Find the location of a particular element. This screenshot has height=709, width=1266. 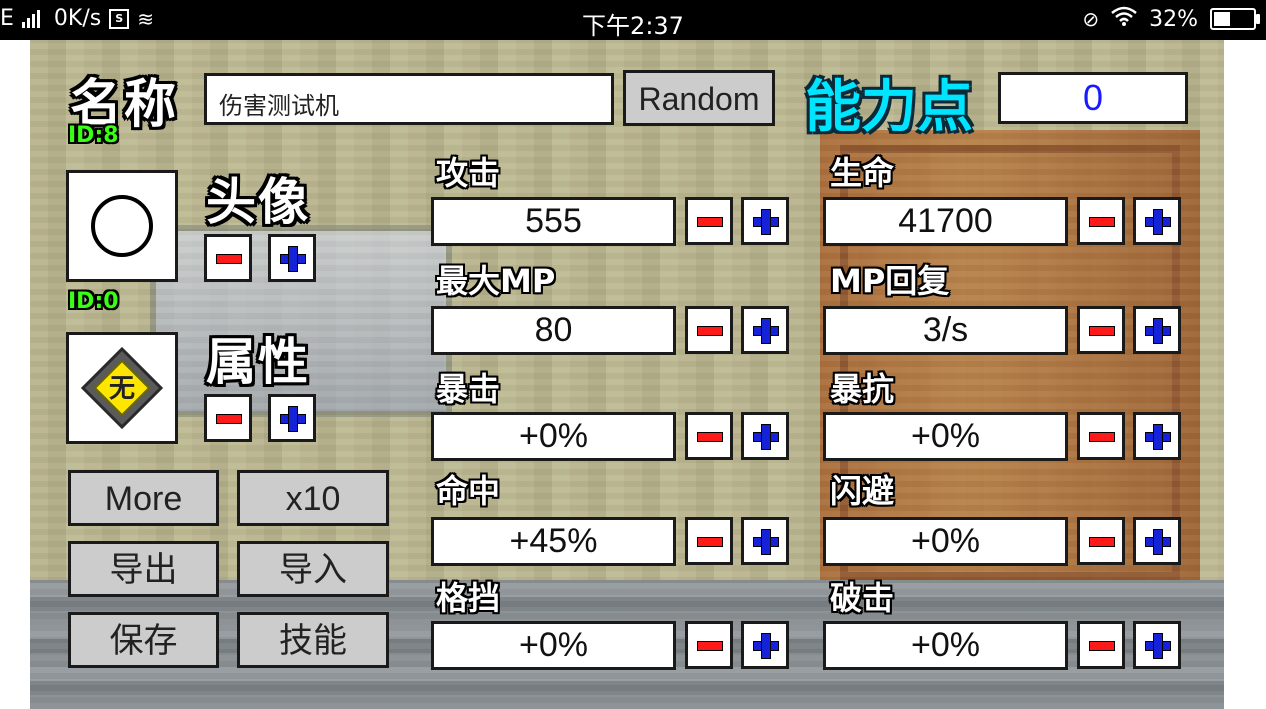

stat-value-dodge: +0% is located at coordinates (945, 541).